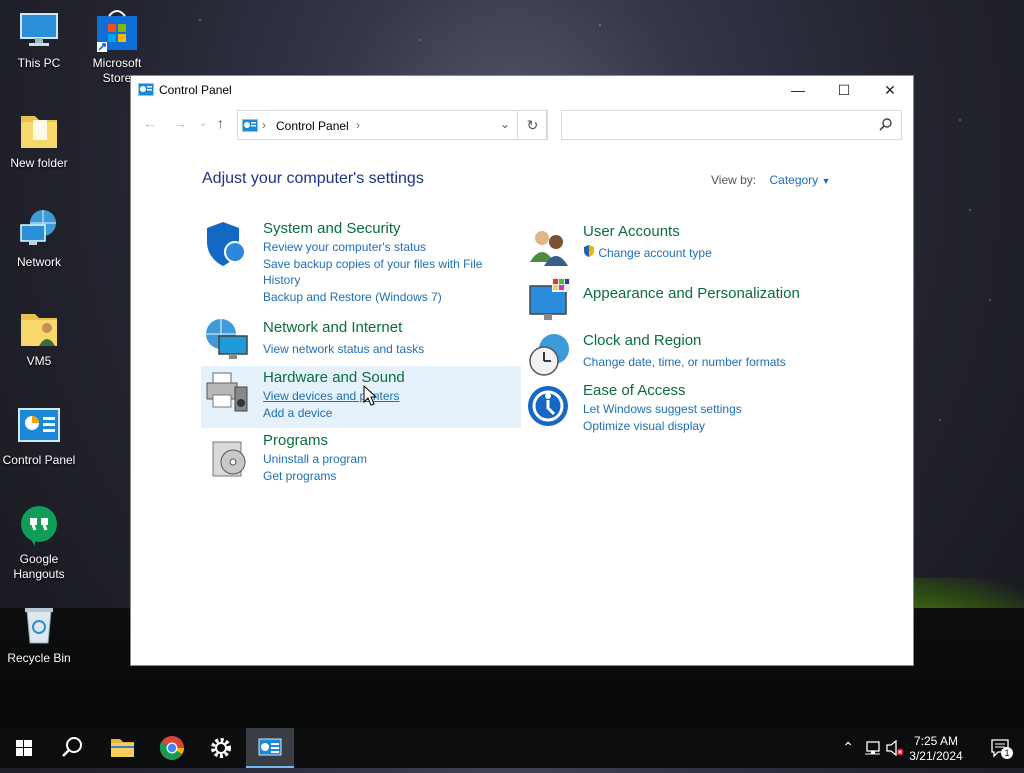 This screenshot has height=773, width=1024. Describe the element at coordinates (550, 248) in the screenshot. I see `users-icon` at that location.